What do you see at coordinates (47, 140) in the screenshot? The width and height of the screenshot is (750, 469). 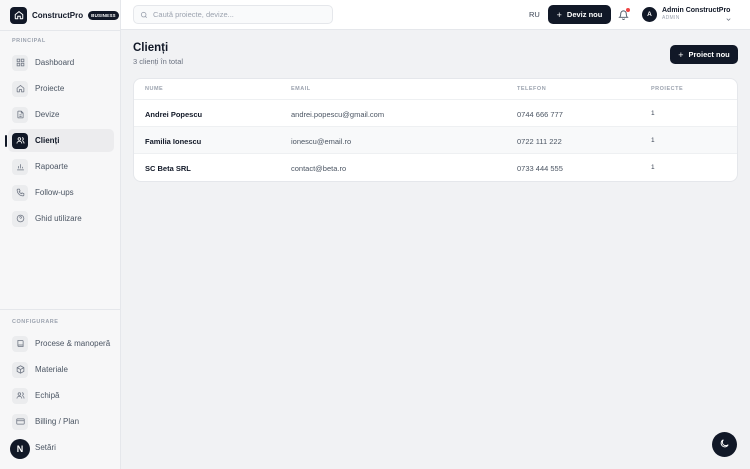 I see `sidebar-item-label: Clienți` at bounding box center [47, 140].